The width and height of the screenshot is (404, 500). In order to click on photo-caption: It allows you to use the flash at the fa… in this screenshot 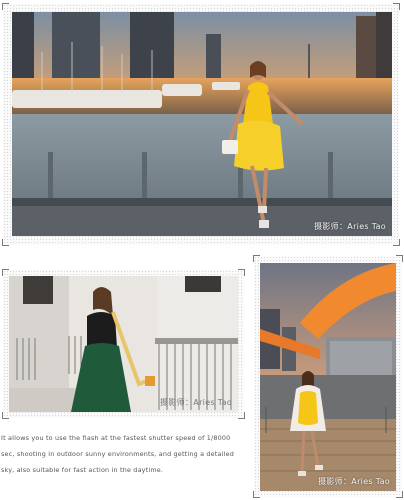, I will do `click(117, 454)`.